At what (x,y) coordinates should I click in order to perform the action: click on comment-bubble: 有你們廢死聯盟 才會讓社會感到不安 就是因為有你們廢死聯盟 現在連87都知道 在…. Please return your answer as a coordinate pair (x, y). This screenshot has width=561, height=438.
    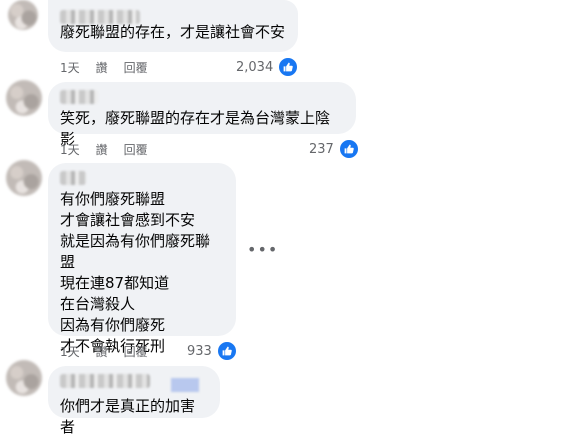
    Looking at the image, I should click on (142, 259).